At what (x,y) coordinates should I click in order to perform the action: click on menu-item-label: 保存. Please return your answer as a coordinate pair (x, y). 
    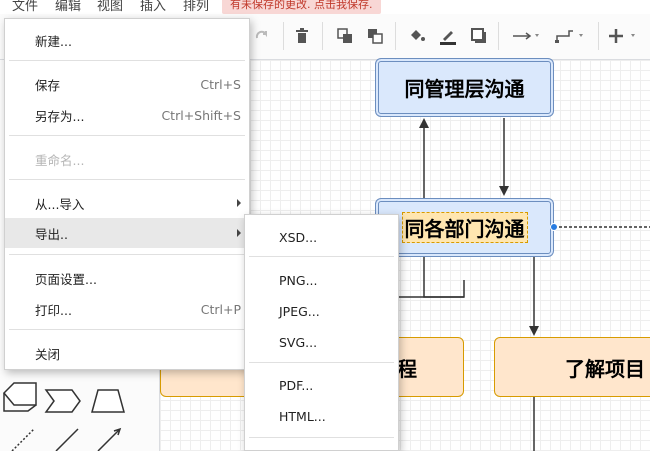
    Looking at the image, I should click on (48, 85).